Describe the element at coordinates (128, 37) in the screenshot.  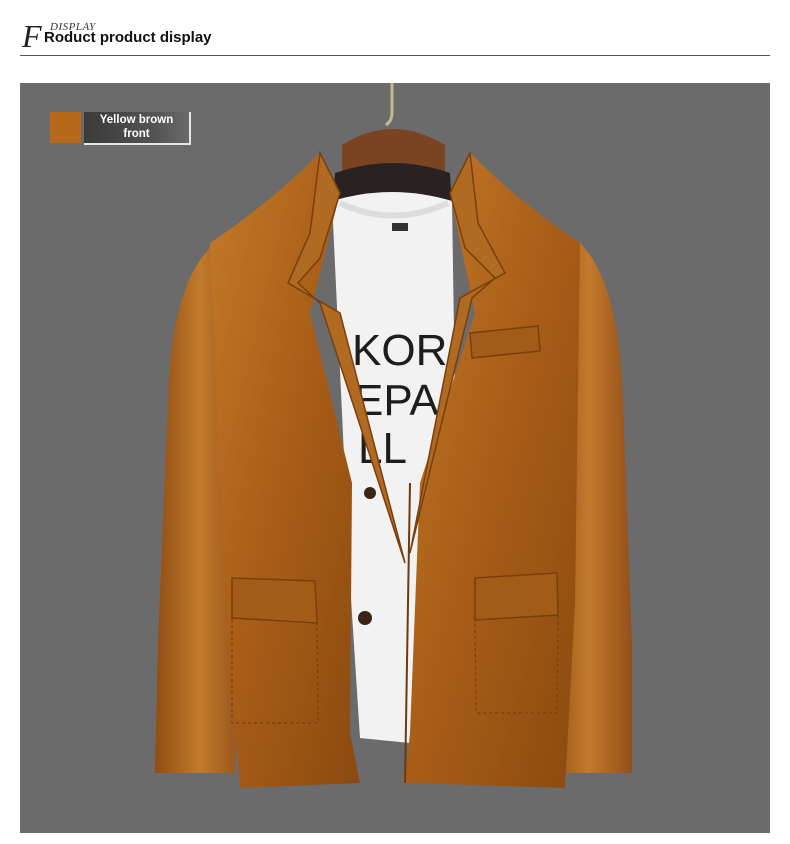
I see `header-title: Roduct product display` at that location.